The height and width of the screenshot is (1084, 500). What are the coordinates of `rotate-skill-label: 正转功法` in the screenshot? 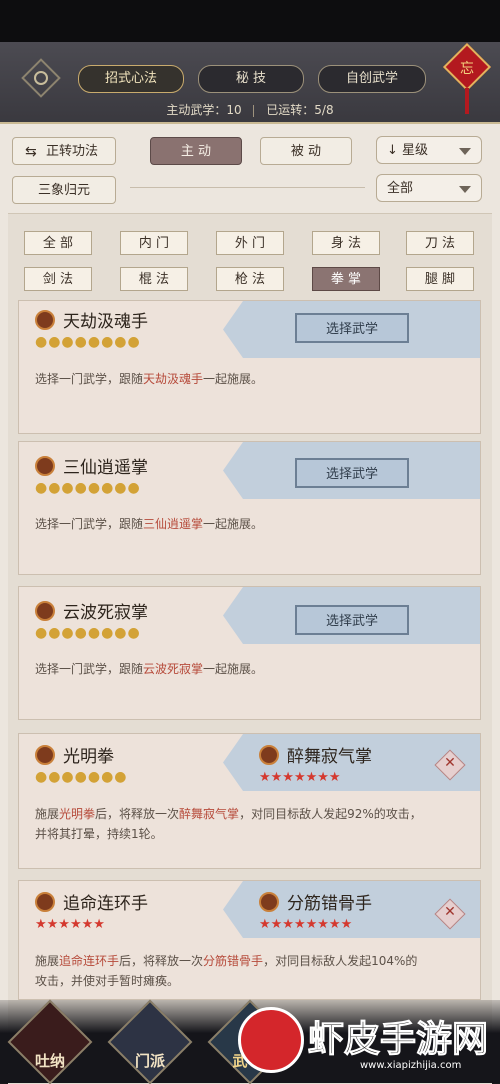 It's located at (71, 151).